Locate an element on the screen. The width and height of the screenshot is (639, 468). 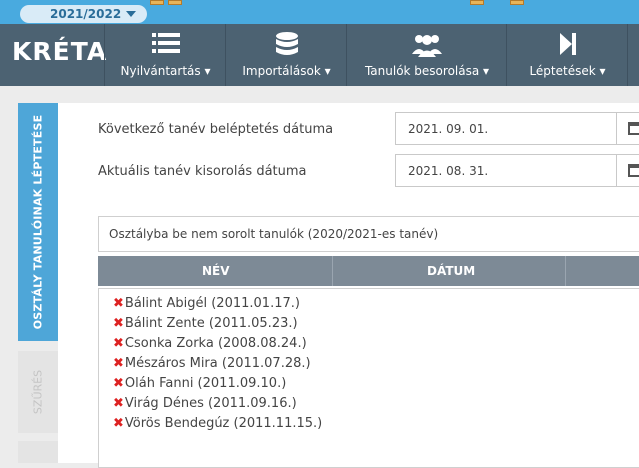
message-icon is located at coordinates (517, 2).